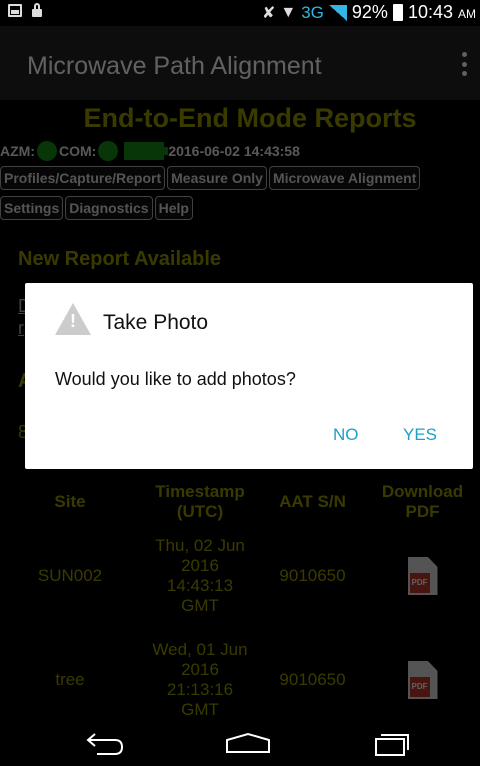  Describe the element at coordinates (337, 12) in the screenshot. I see `signal-icon` at that location.